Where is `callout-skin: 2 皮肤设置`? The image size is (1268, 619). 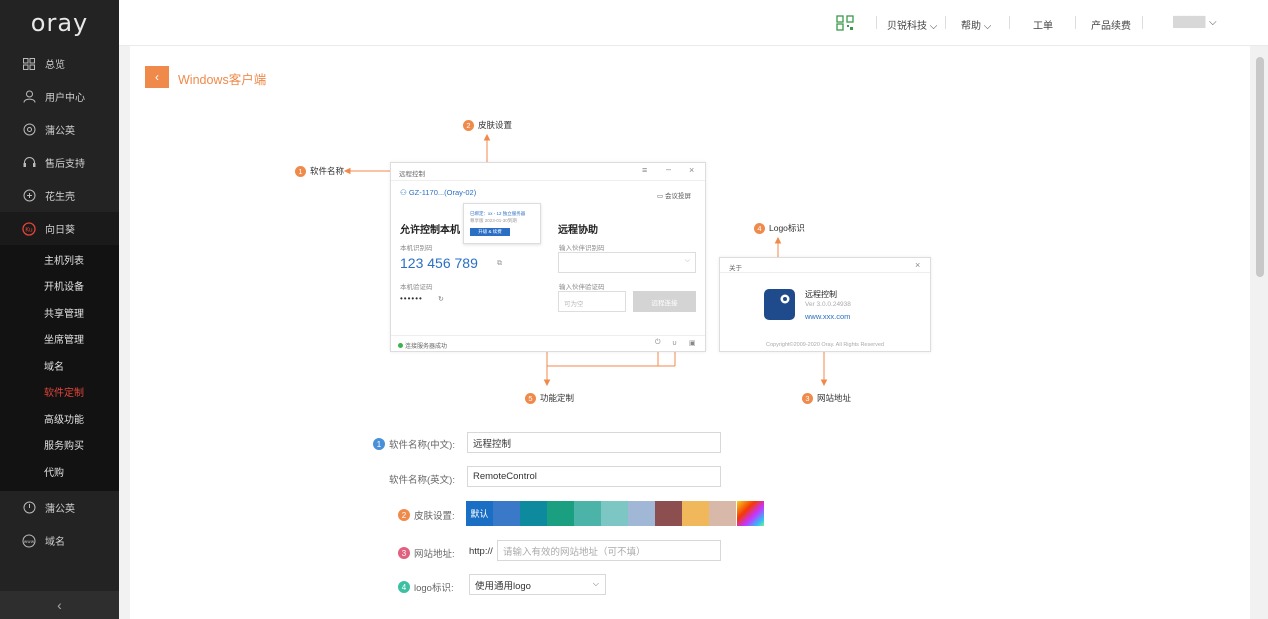
callout-skin: 2 皮肤设置 is located at coordinates (487, 125).